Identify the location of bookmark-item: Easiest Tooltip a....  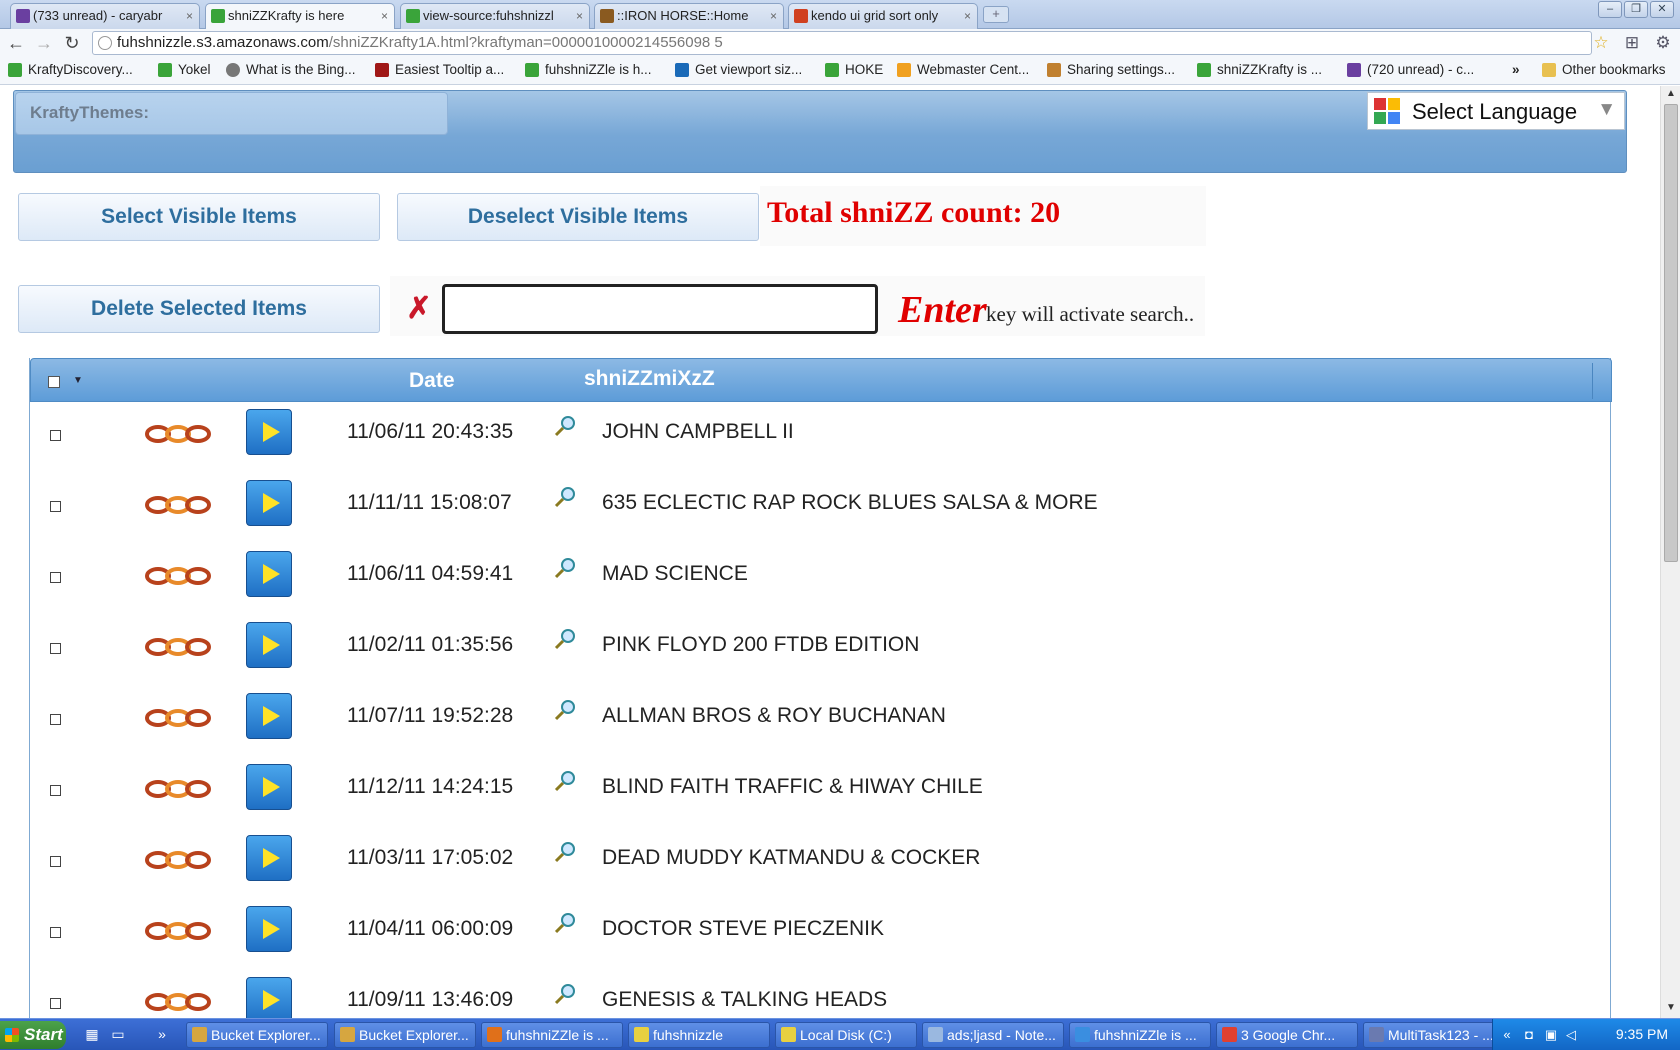
(439, 69).